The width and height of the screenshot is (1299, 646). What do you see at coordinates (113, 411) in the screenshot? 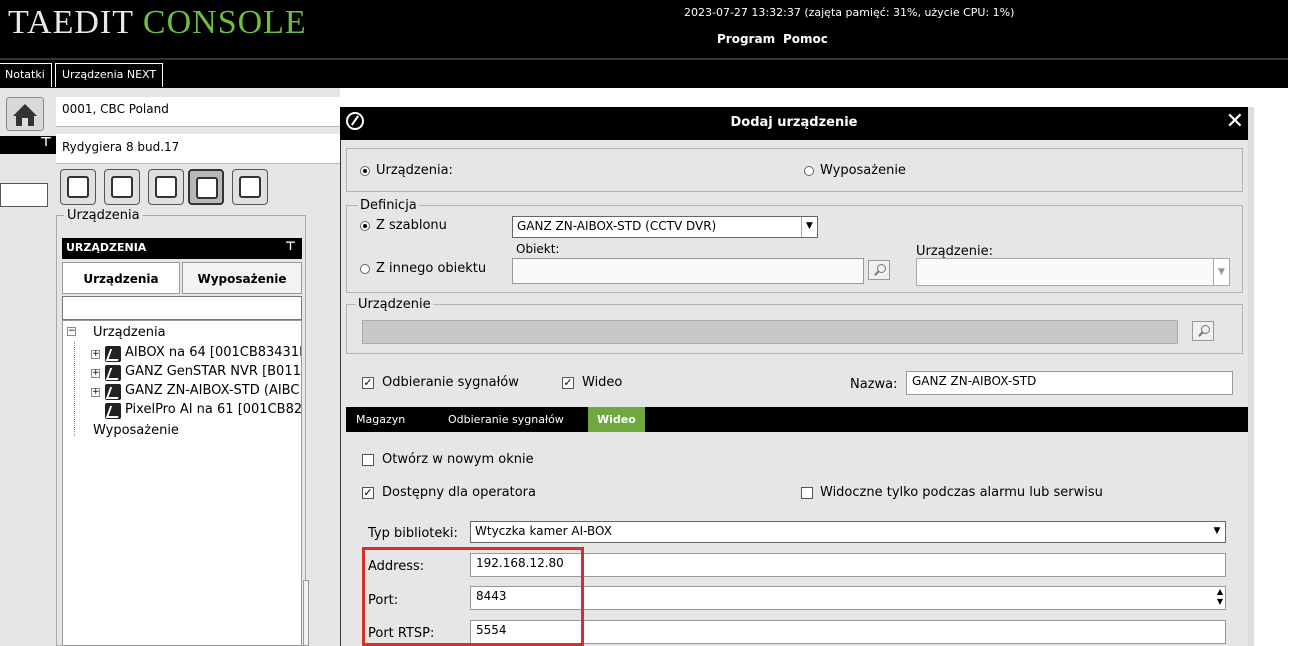
I see `camera-icon` at bounding box center [113, 411].